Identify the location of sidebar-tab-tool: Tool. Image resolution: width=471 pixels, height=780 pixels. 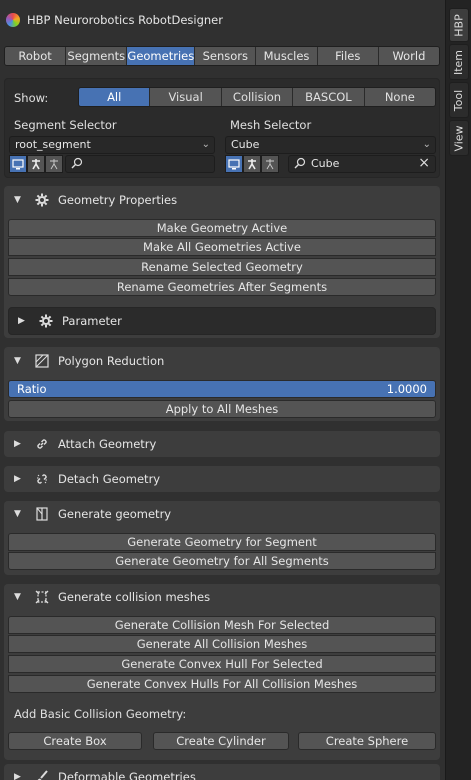
(459, 100).